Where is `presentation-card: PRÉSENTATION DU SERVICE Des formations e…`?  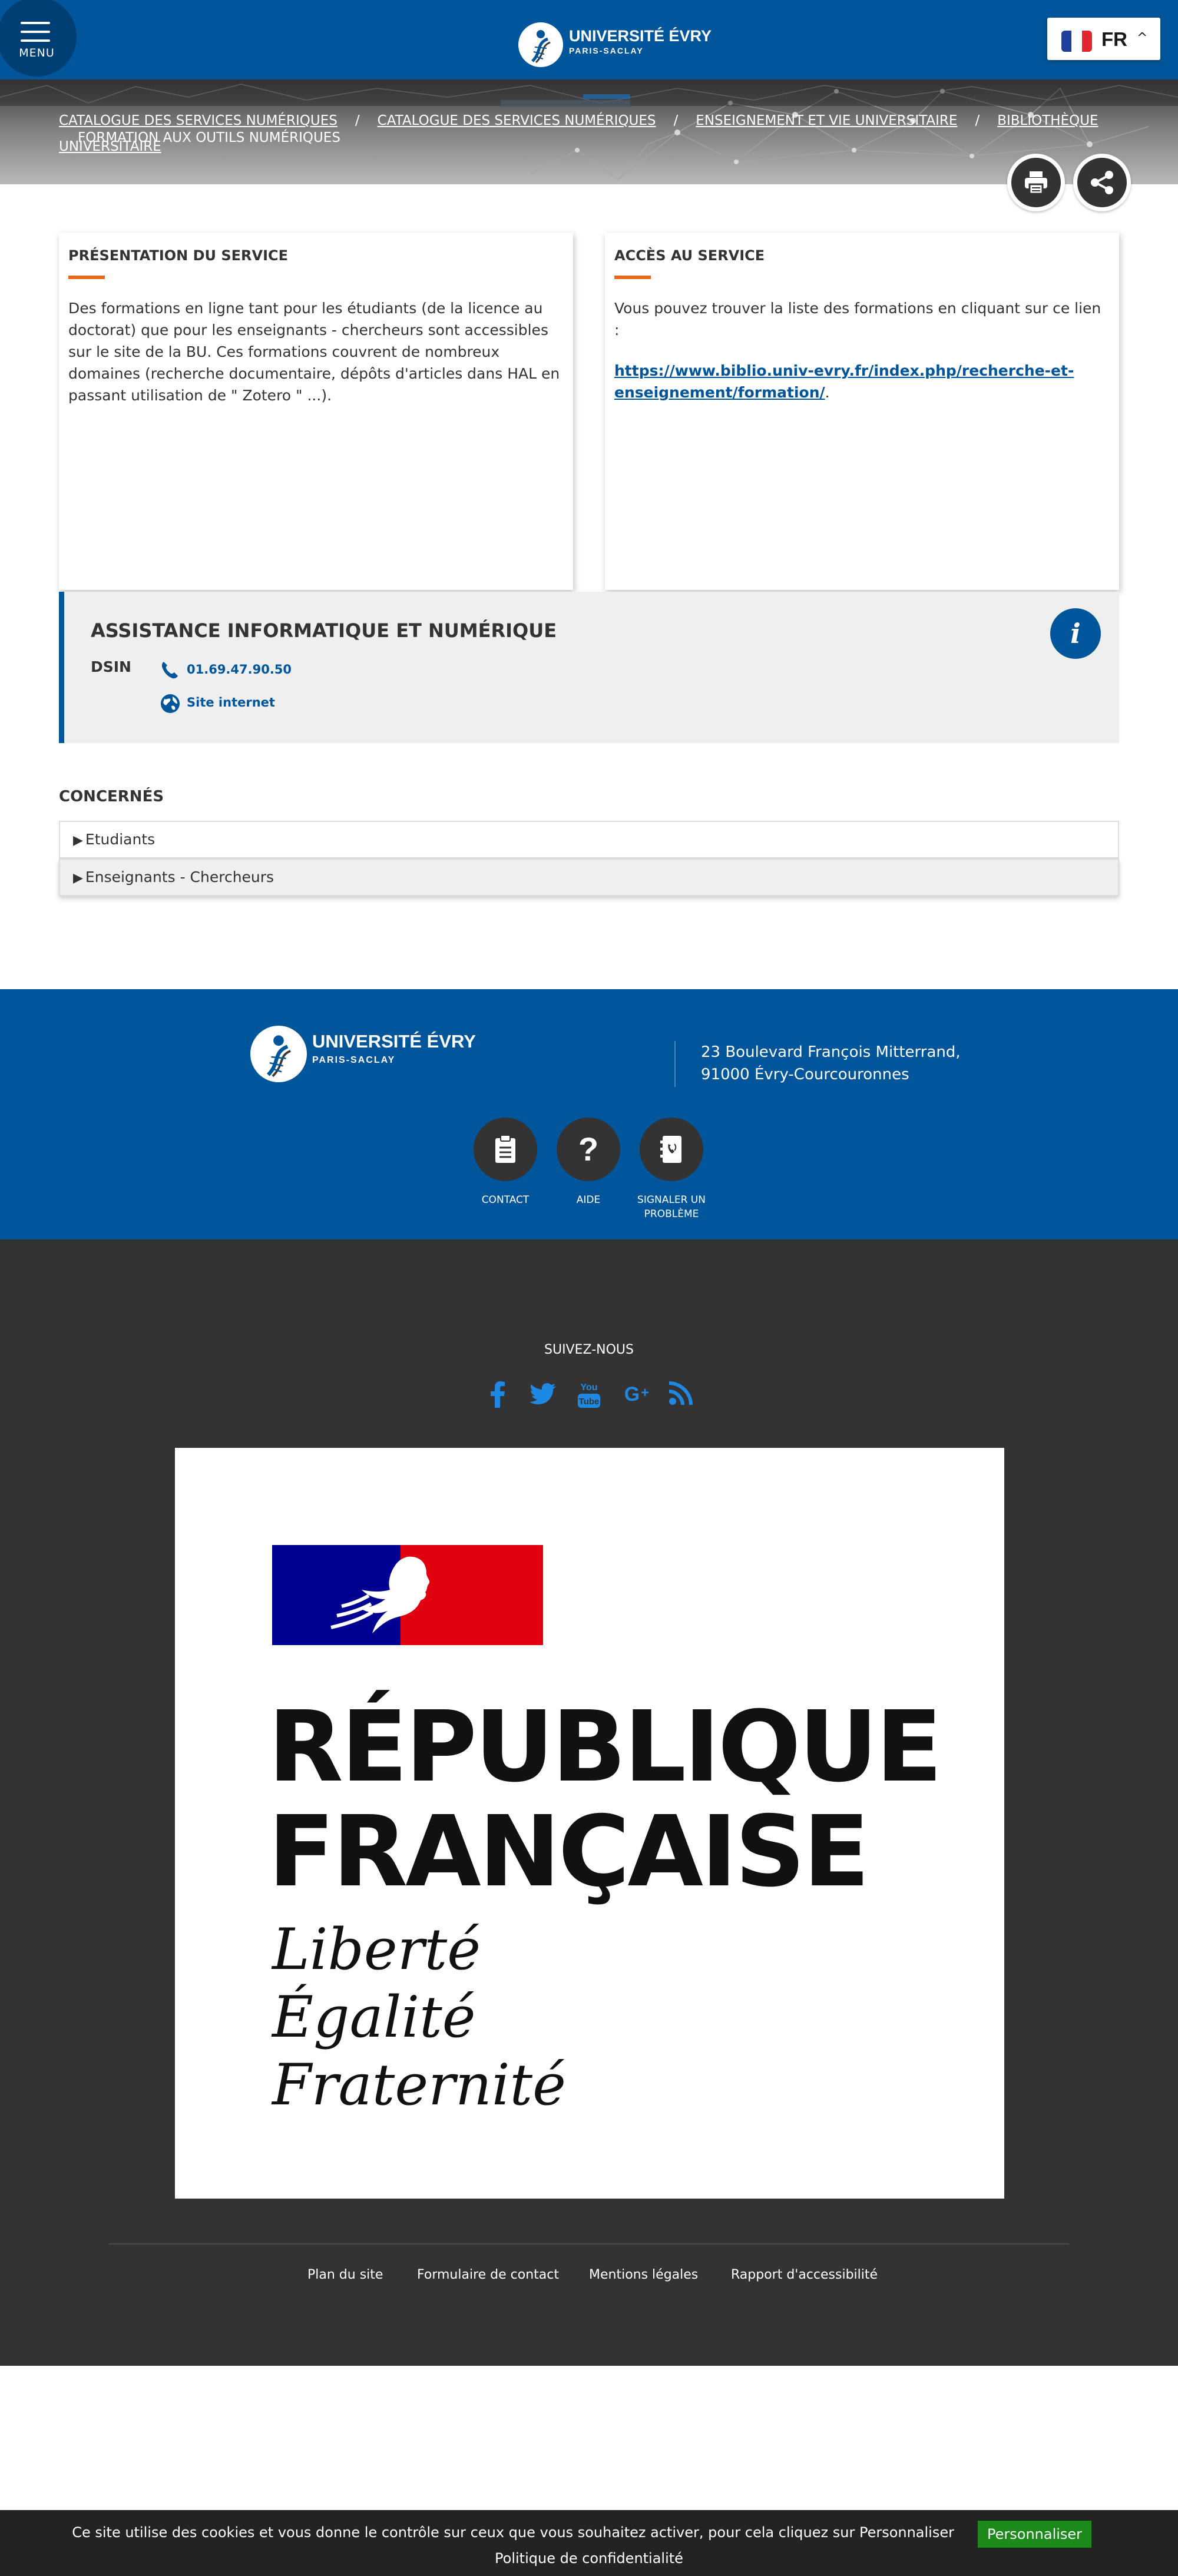
presentation-card: PRÉSENTATION DU SERVICE Des formations e… is located at coordinates (316, 411).